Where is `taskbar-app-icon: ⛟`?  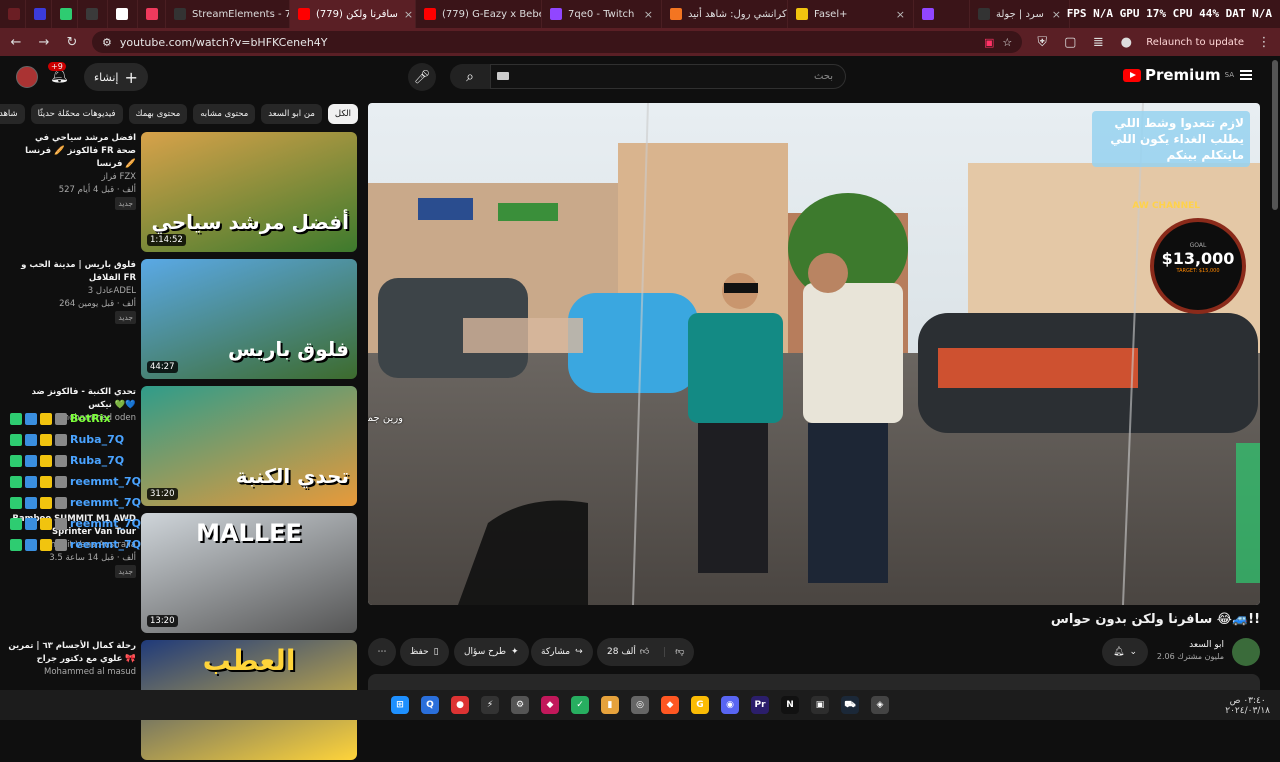 taskbar-app-icon: ⛟ is located at coordinates (850, 705).